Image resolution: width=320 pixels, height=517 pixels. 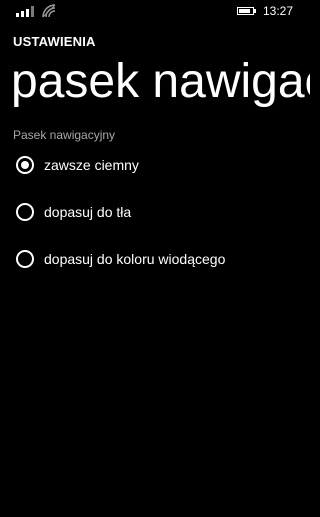 I want to click on page-title: pasek nawigacyjny, so click(x=160, y=81).